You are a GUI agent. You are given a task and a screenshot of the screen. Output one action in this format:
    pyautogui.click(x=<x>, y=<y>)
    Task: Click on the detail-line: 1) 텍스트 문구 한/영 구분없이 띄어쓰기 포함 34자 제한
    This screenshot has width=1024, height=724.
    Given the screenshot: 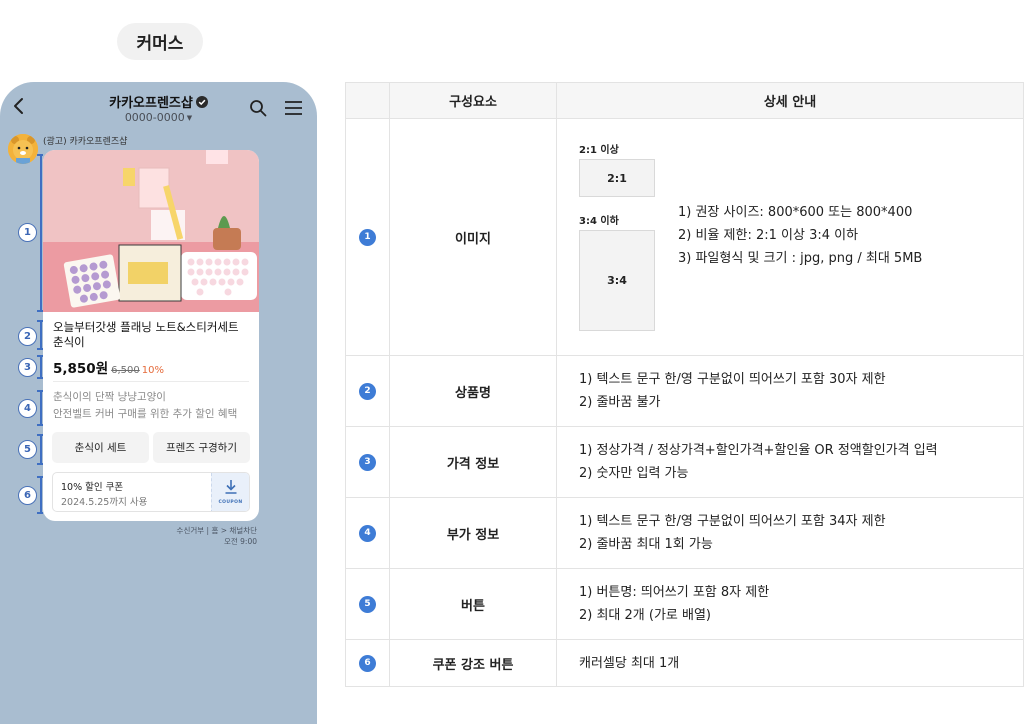 What is the action you would take?
    pyautogui.click(x=732, y=521)
    